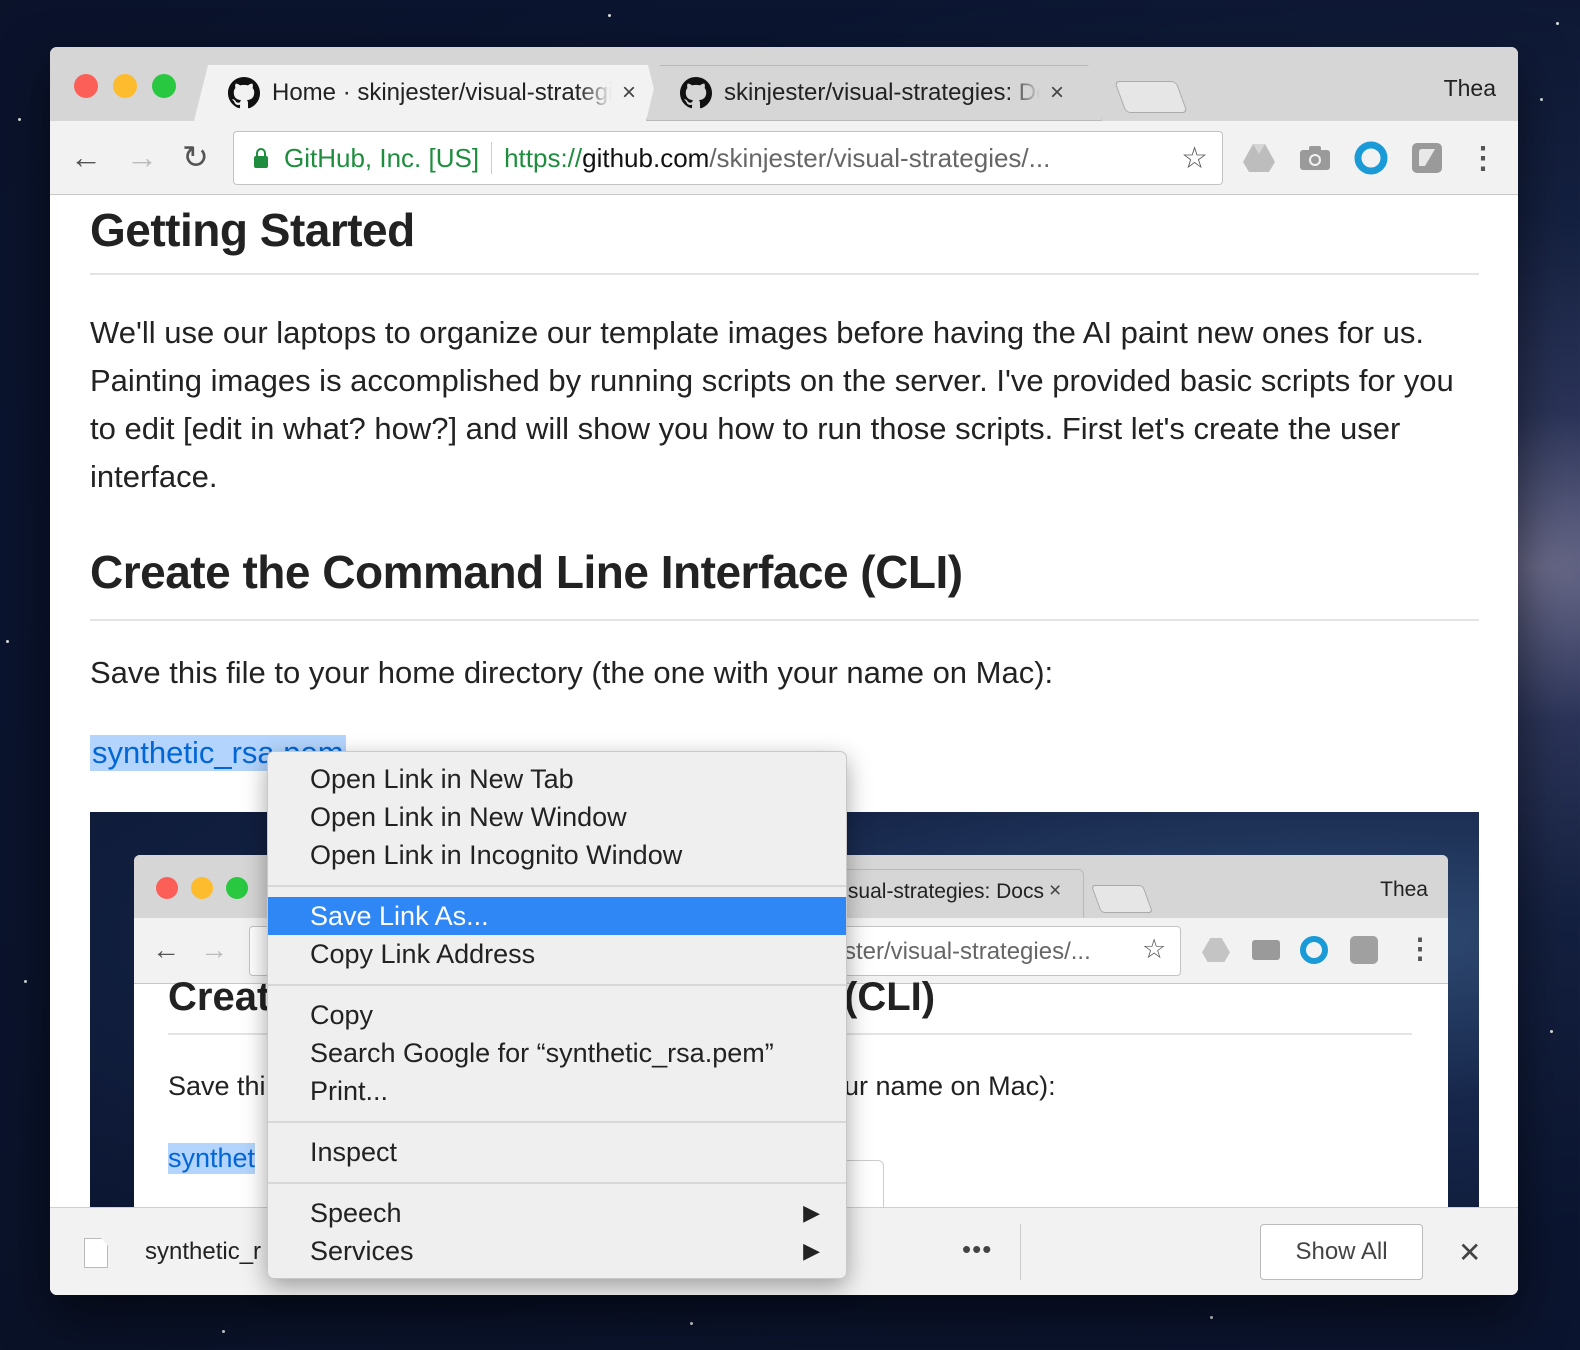 This screenshot has height=1350, width=1580. What do you see at coordinates (356, 1213) in the screenshot?
I see `menu-item-label: Speech` at bounding box center [356, 1213].